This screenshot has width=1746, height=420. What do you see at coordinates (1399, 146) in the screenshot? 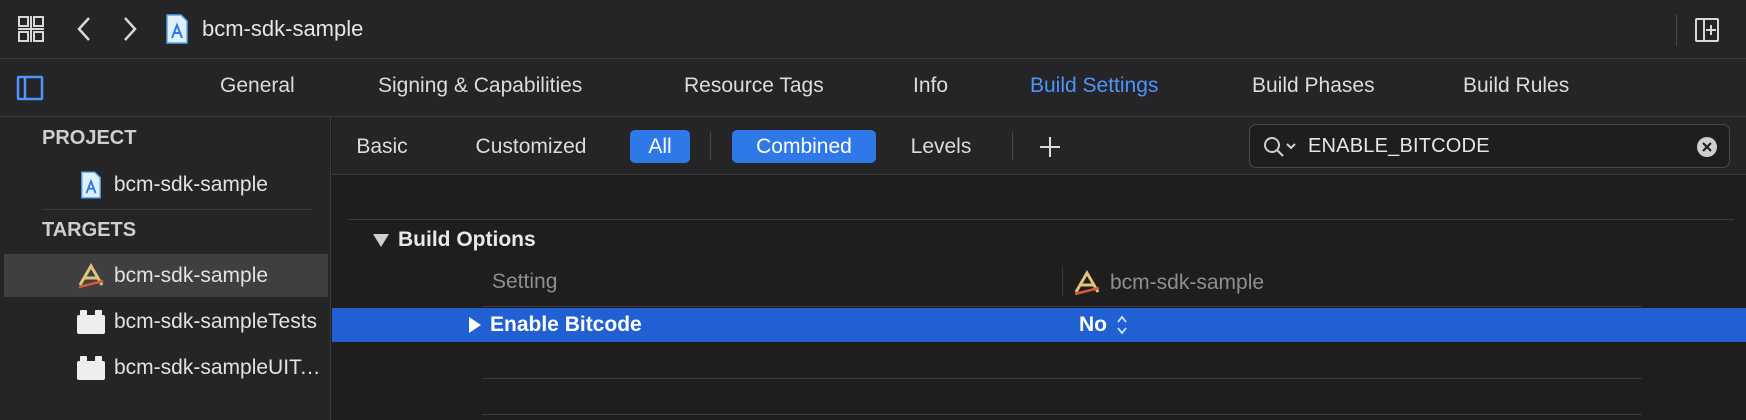
I see `search-input: ENABLE_BITCODE` at bounding box center [1399, 146].